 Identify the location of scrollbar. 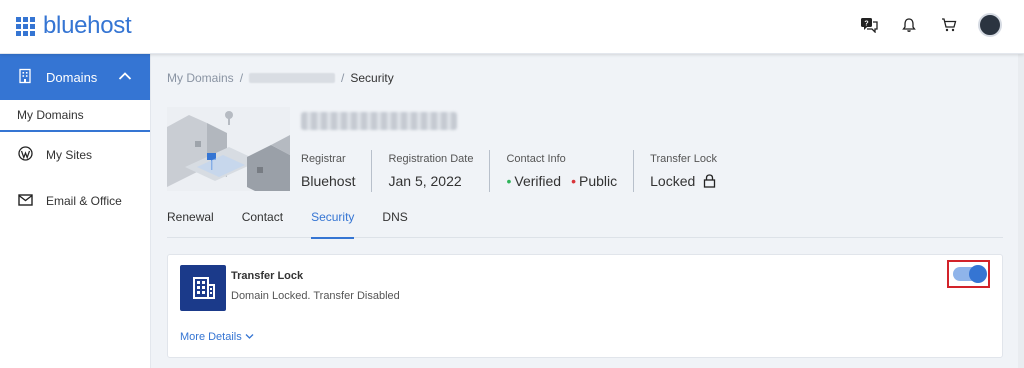
(1021, 211).